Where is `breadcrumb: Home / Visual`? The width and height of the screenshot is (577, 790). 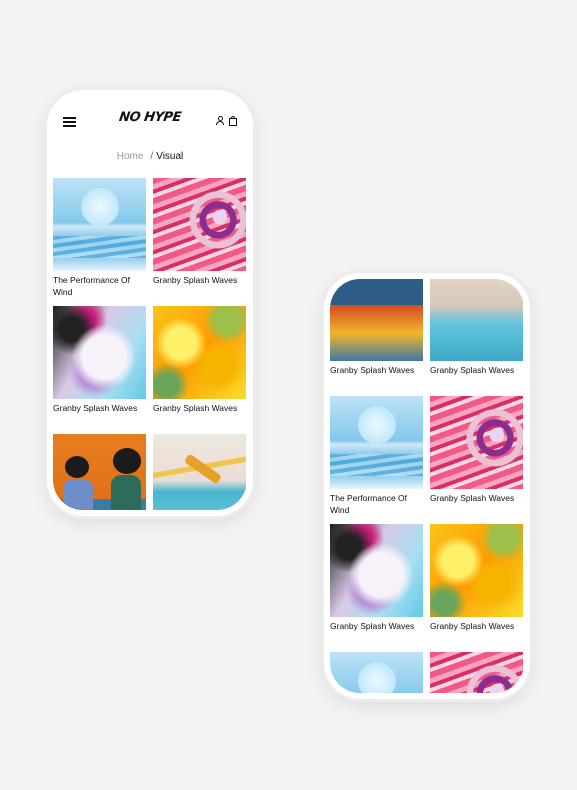 breadcrumb: Home / Visual is located at coordinates (150, 156).